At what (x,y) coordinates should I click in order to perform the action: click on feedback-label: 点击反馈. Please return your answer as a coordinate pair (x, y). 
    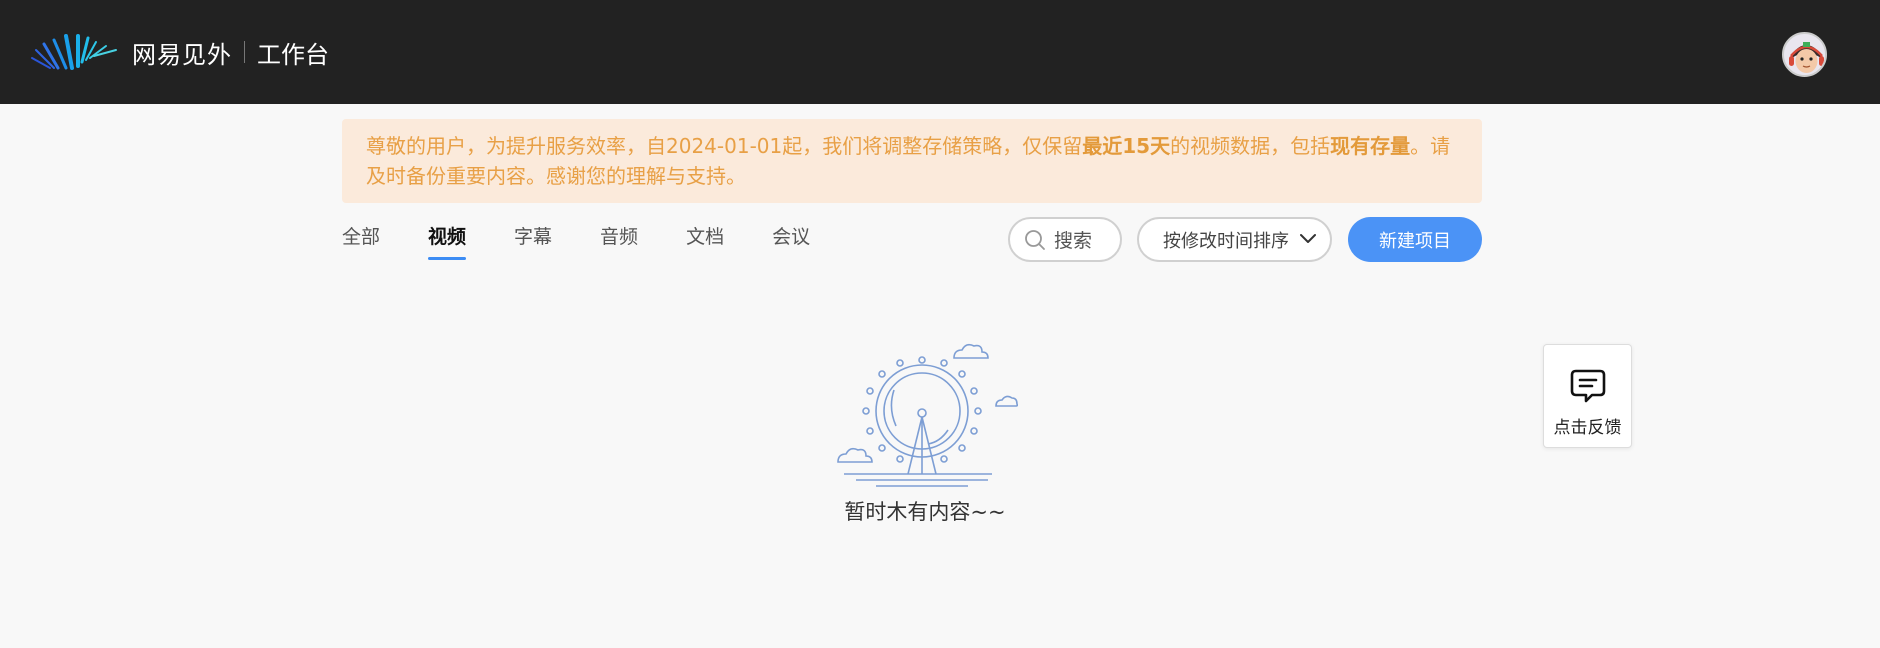
    Looking at the image, I should click on (1587, 428).